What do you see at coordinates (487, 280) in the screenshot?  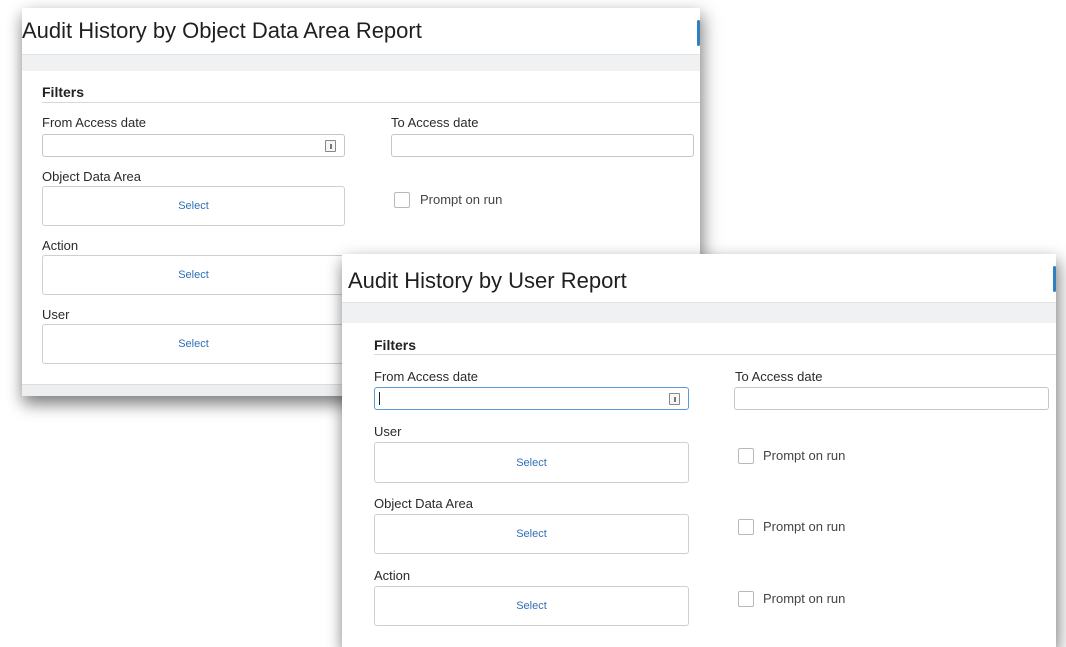 I see `page-title: Audit History by User Report` at bounding box center [487, 280].